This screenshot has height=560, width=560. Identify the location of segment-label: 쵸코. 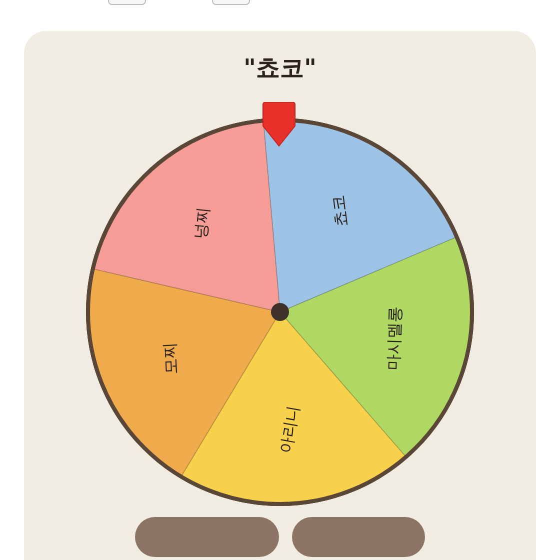
(340, 211).